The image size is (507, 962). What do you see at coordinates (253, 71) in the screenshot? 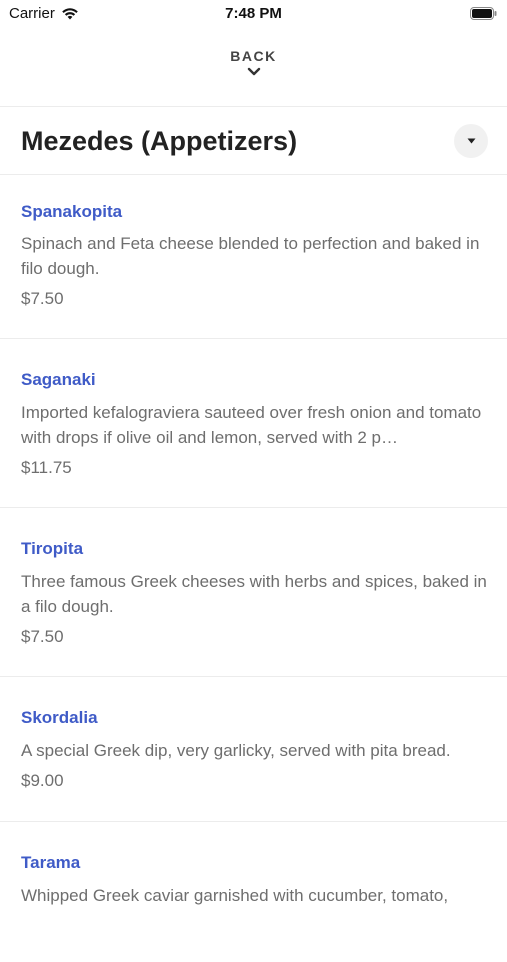
I see `chevron-down-icon` at bounding box center [253, 71].